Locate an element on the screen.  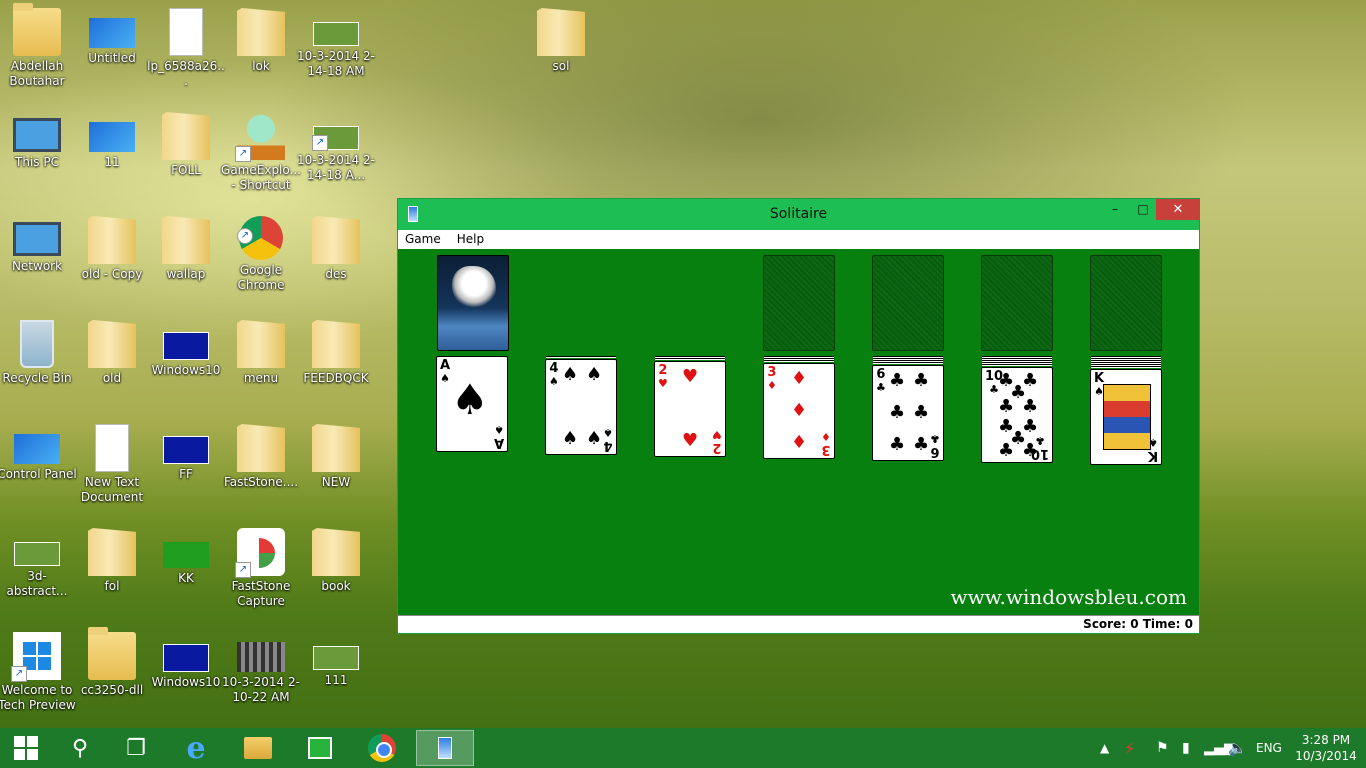
desktop-icon-label: NEW is located at coordinates (336, 482).